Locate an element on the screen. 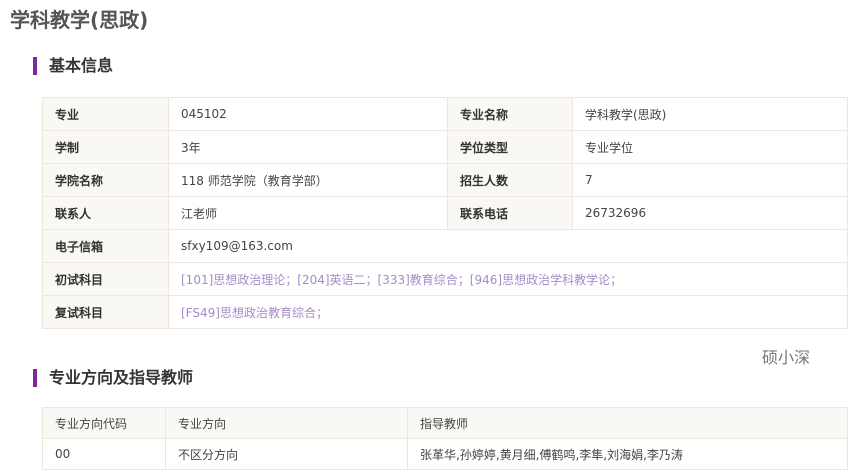 This screenshot has height=473, width=856. table-row: 00 不区分方向 张革华,孙婷婷,黄月细,傅鹤鸣,李隼,刘海娟,李乃涛 is located at coordinates (445, 454).